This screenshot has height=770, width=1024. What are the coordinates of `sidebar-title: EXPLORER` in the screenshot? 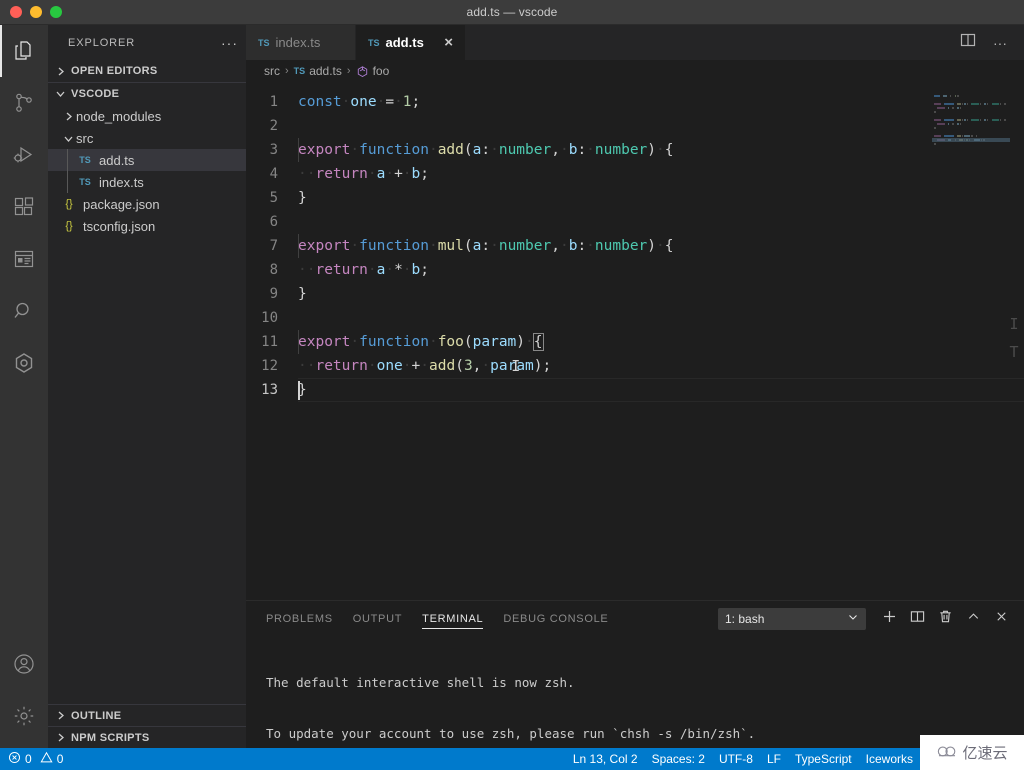 It's located at (102, 42).